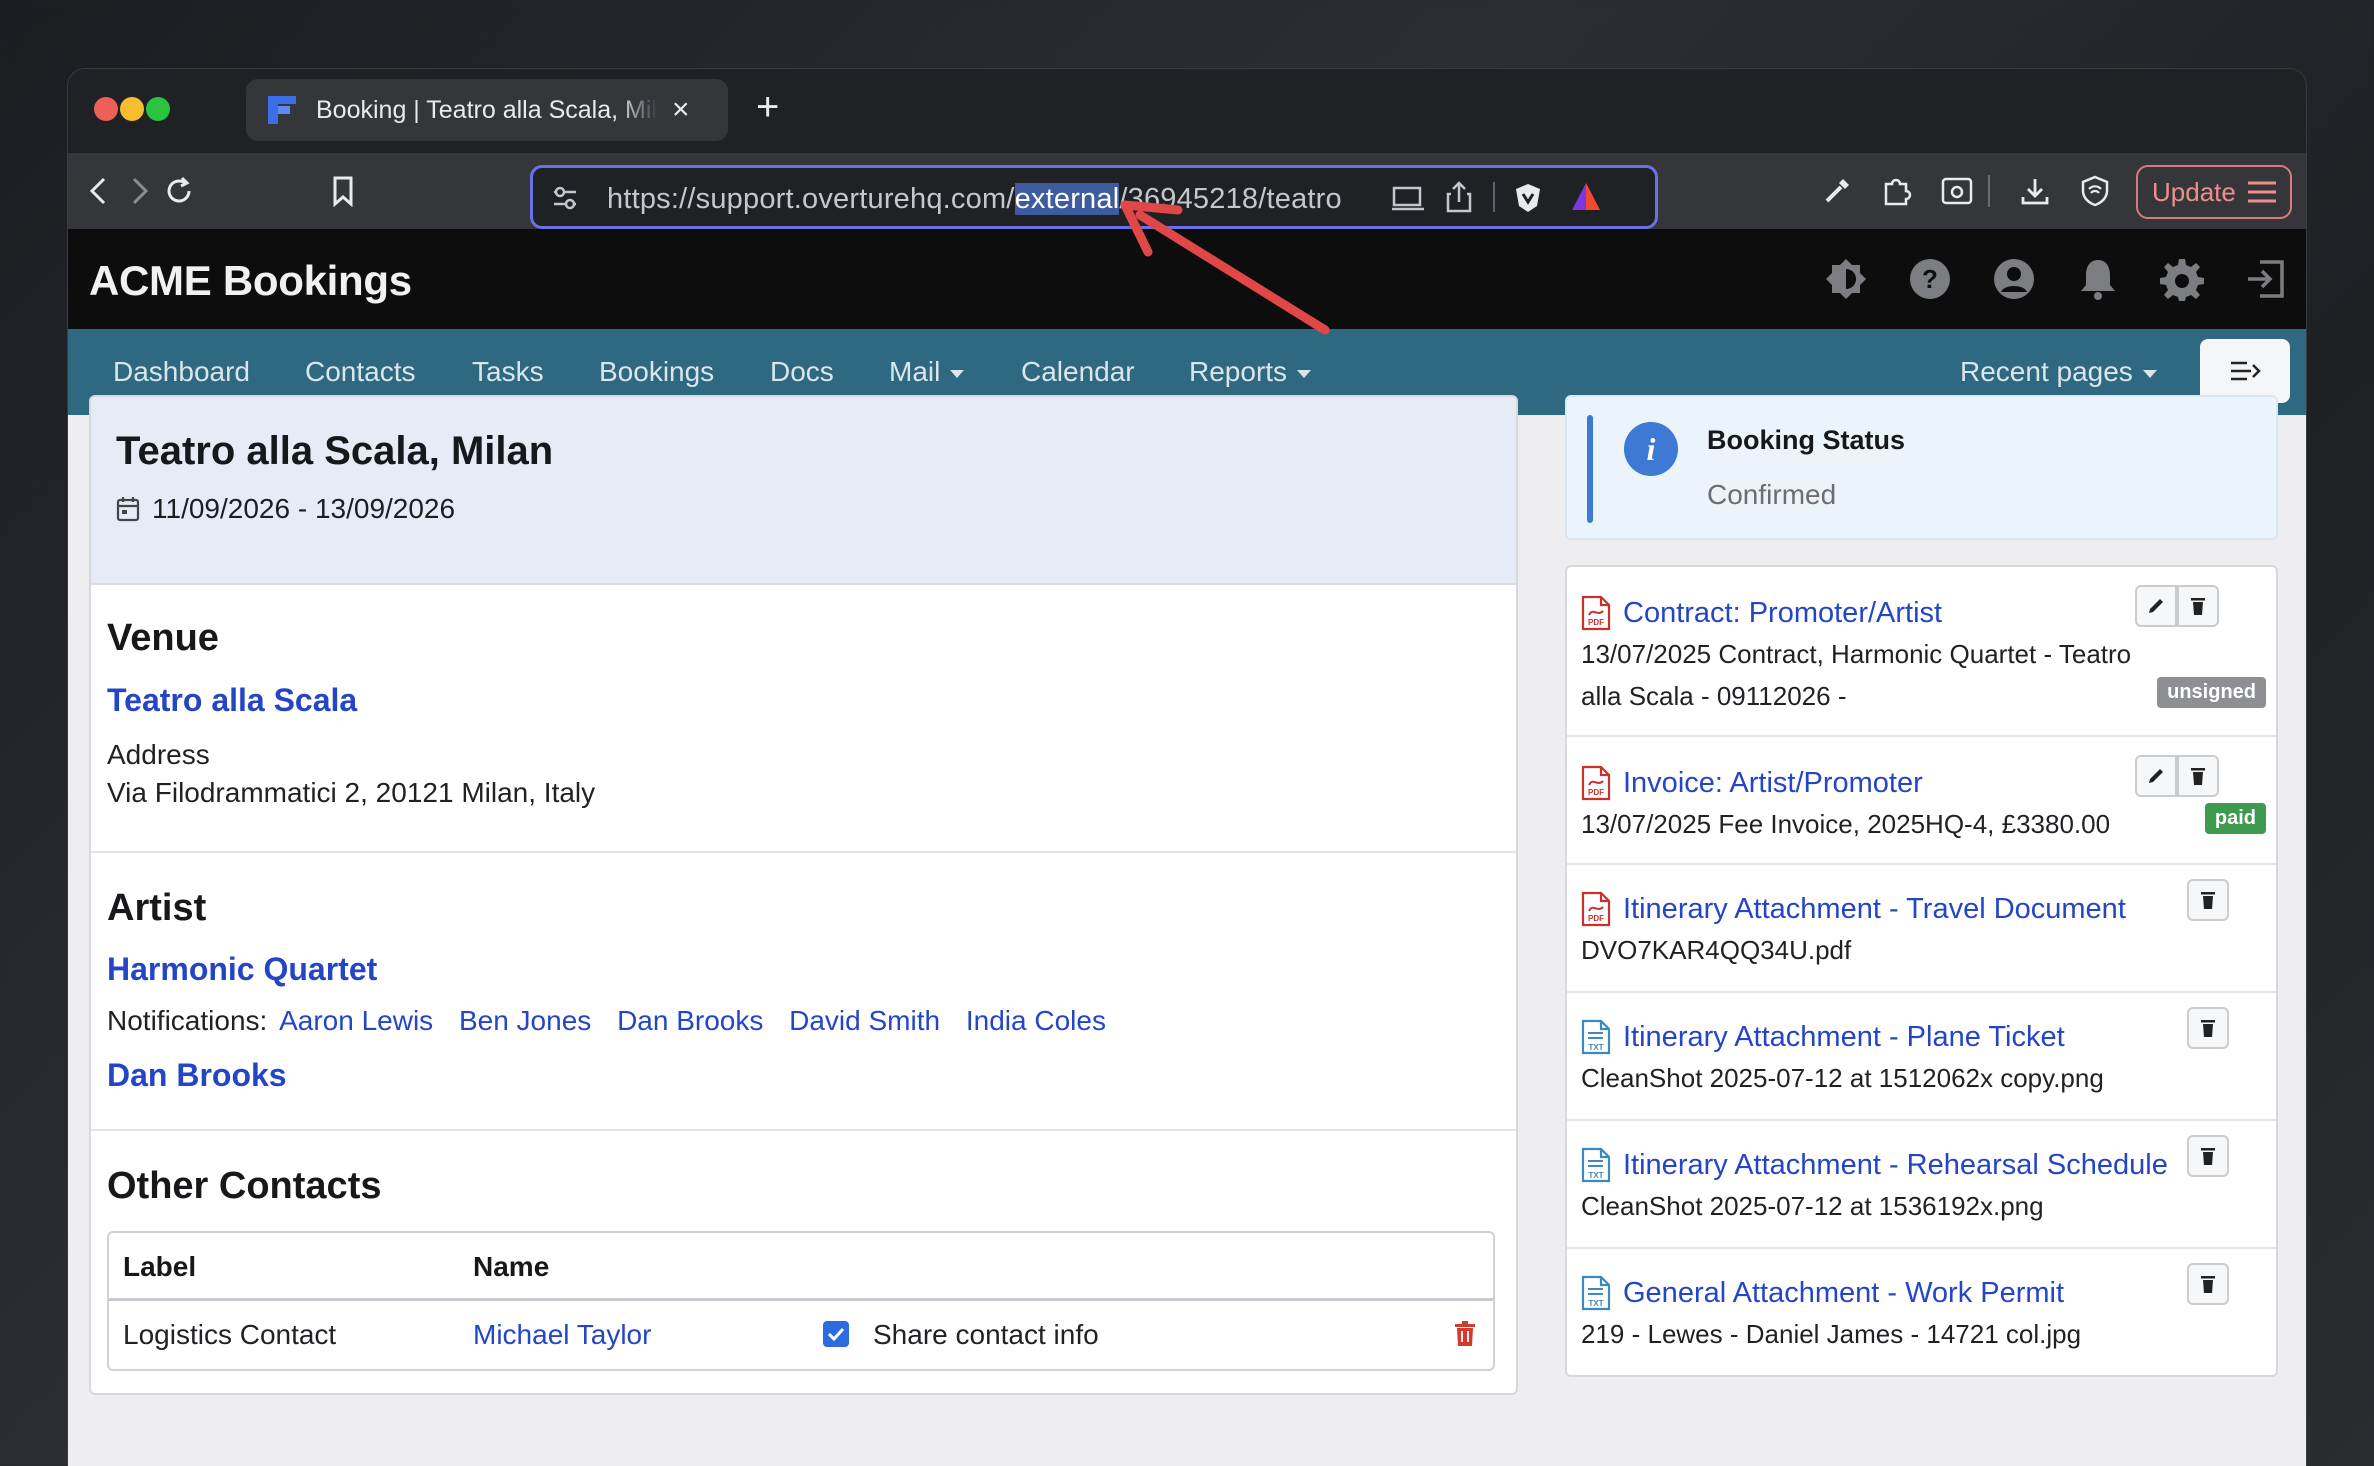  What do you see at coordinates (565, 198) in the screenshot?
I see `site-settings-icon` at bounding box center [565, 198].